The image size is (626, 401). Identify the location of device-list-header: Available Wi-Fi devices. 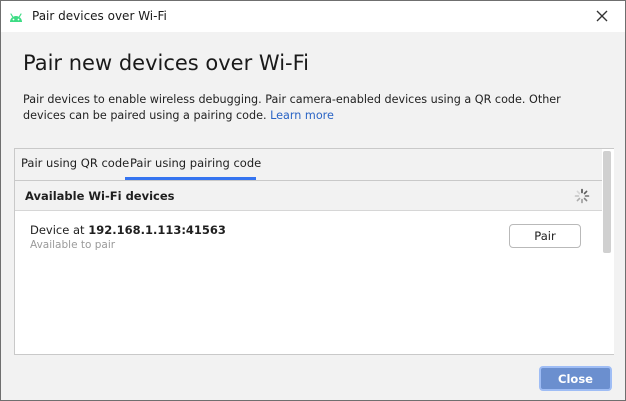
(308, 196).